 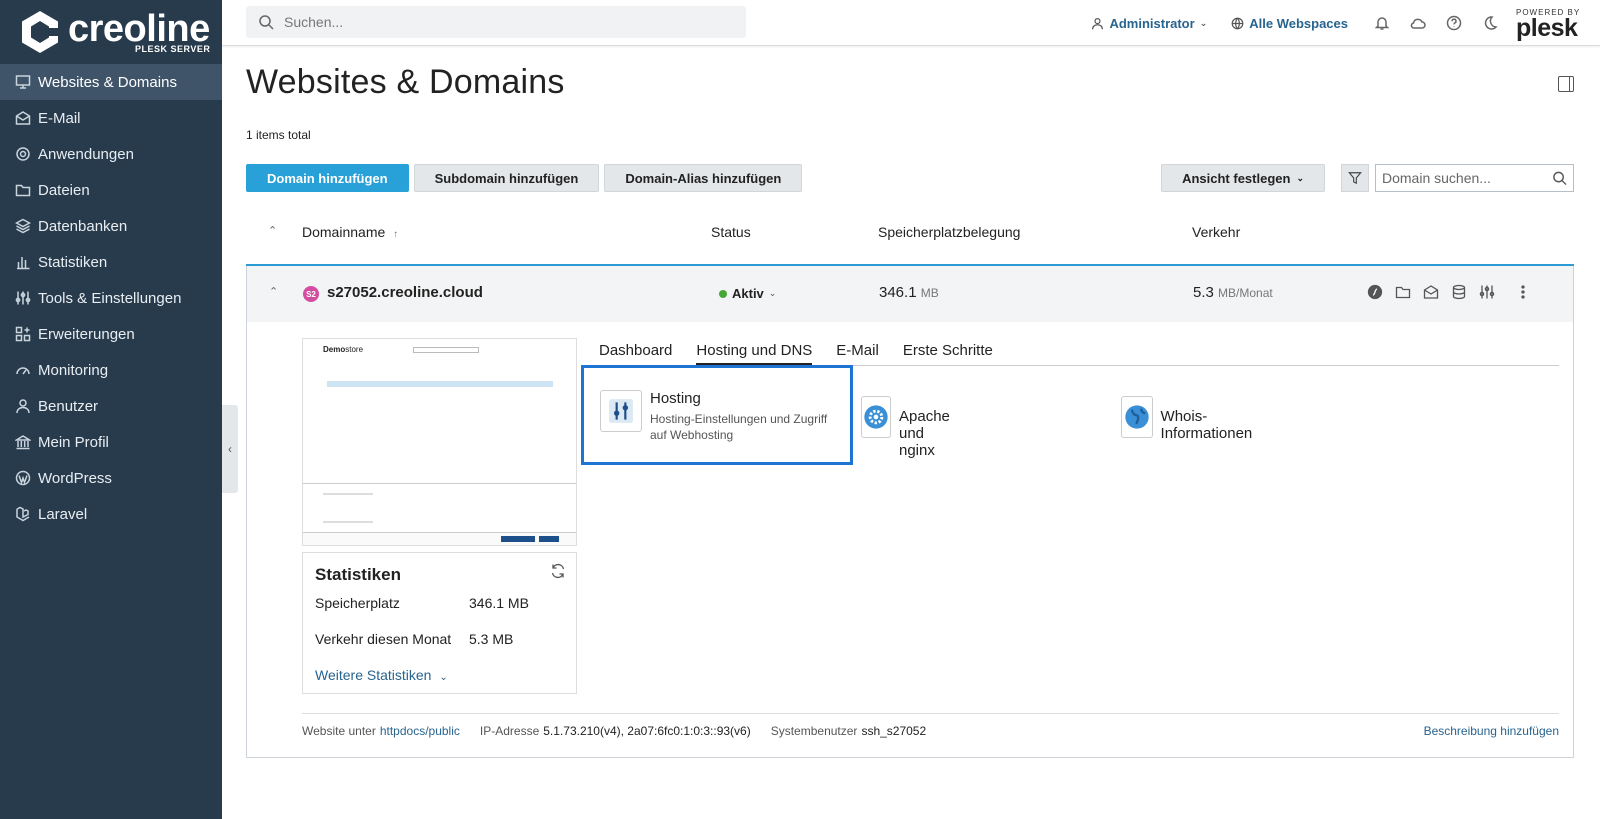 I want to click on mail-icon, so click(x=1431, y=292).